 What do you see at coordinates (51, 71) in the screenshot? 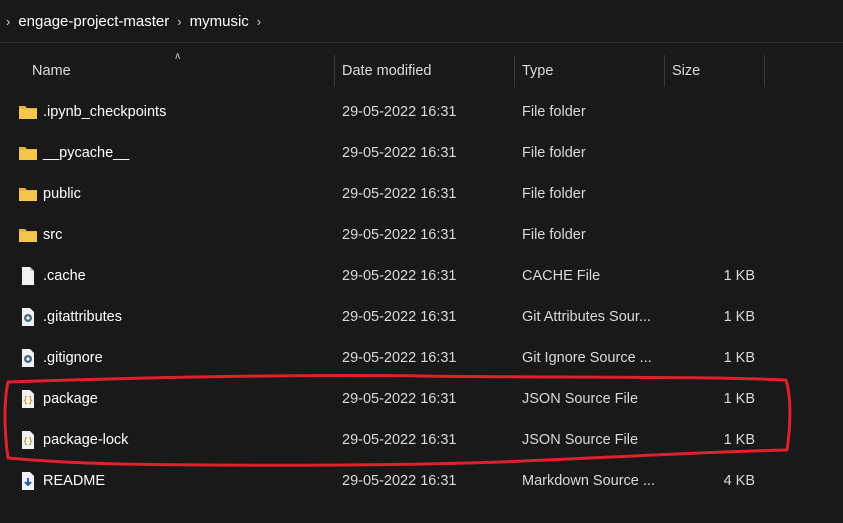
I see `column-header-name: Name` at bounding box center [51, 71].